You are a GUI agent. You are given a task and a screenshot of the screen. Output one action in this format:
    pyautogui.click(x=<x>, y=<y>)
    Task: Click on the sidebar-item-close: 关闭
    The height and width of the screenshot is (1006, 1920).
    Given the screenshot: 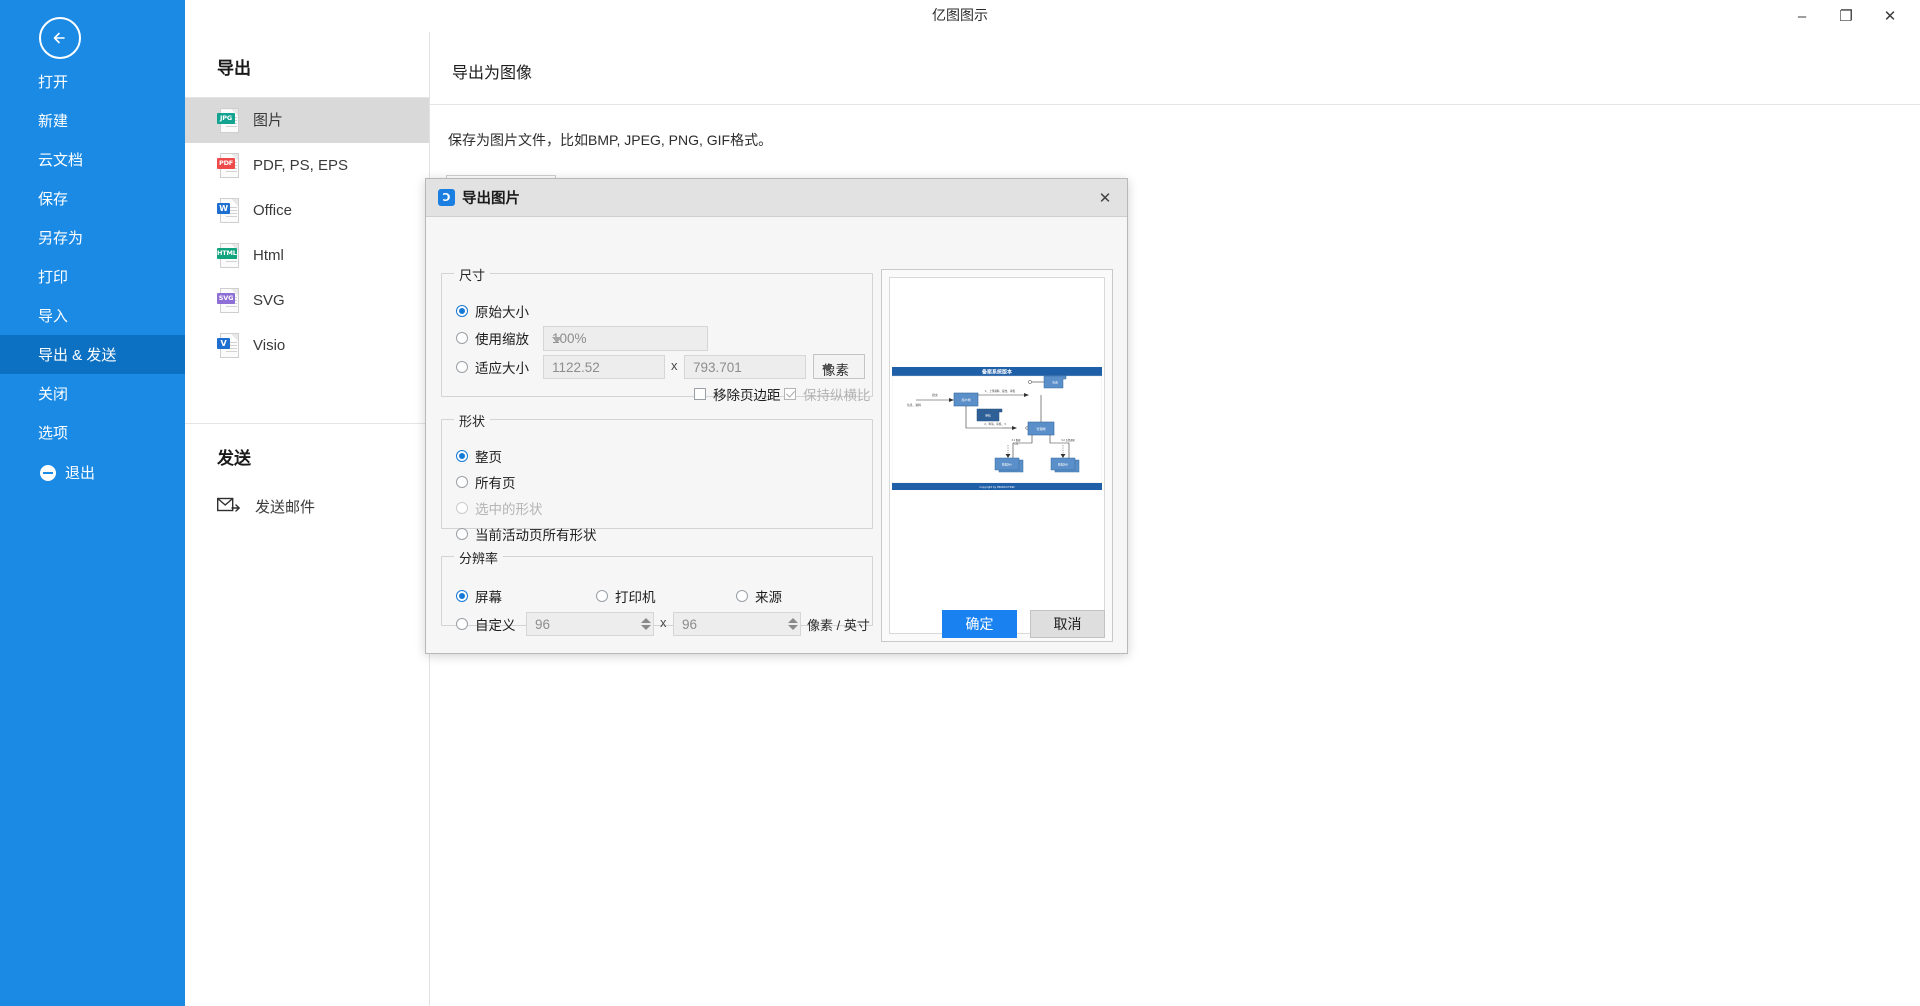 What is the action you would take?
    pyautogui.click(x=92, y=393)
    